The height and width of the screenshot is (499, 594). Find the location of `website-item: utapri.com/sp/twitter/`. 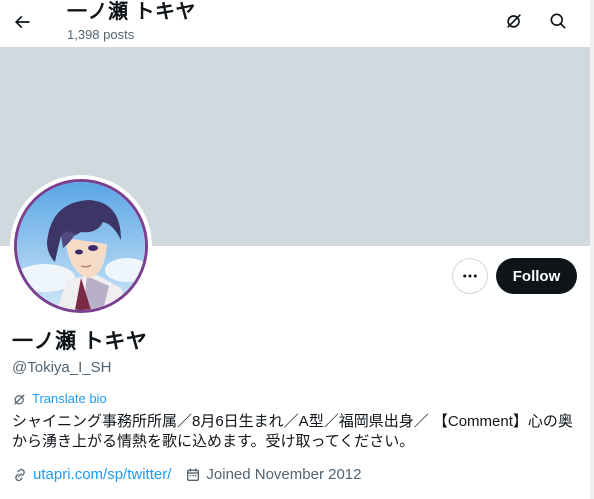

website-item: utapri.com/sp/twitter/ is located at coordinates (91, 475).